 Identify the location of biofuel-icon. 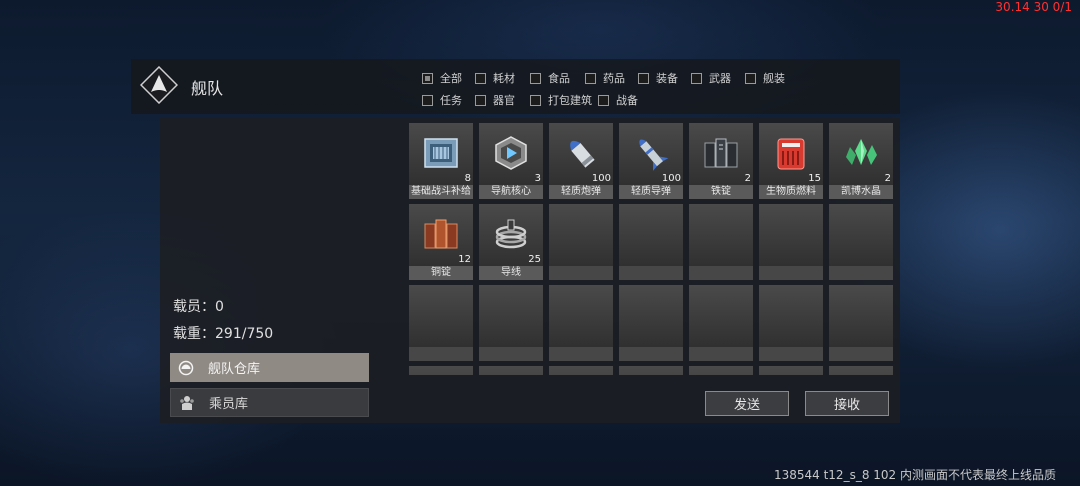
(791, 154).